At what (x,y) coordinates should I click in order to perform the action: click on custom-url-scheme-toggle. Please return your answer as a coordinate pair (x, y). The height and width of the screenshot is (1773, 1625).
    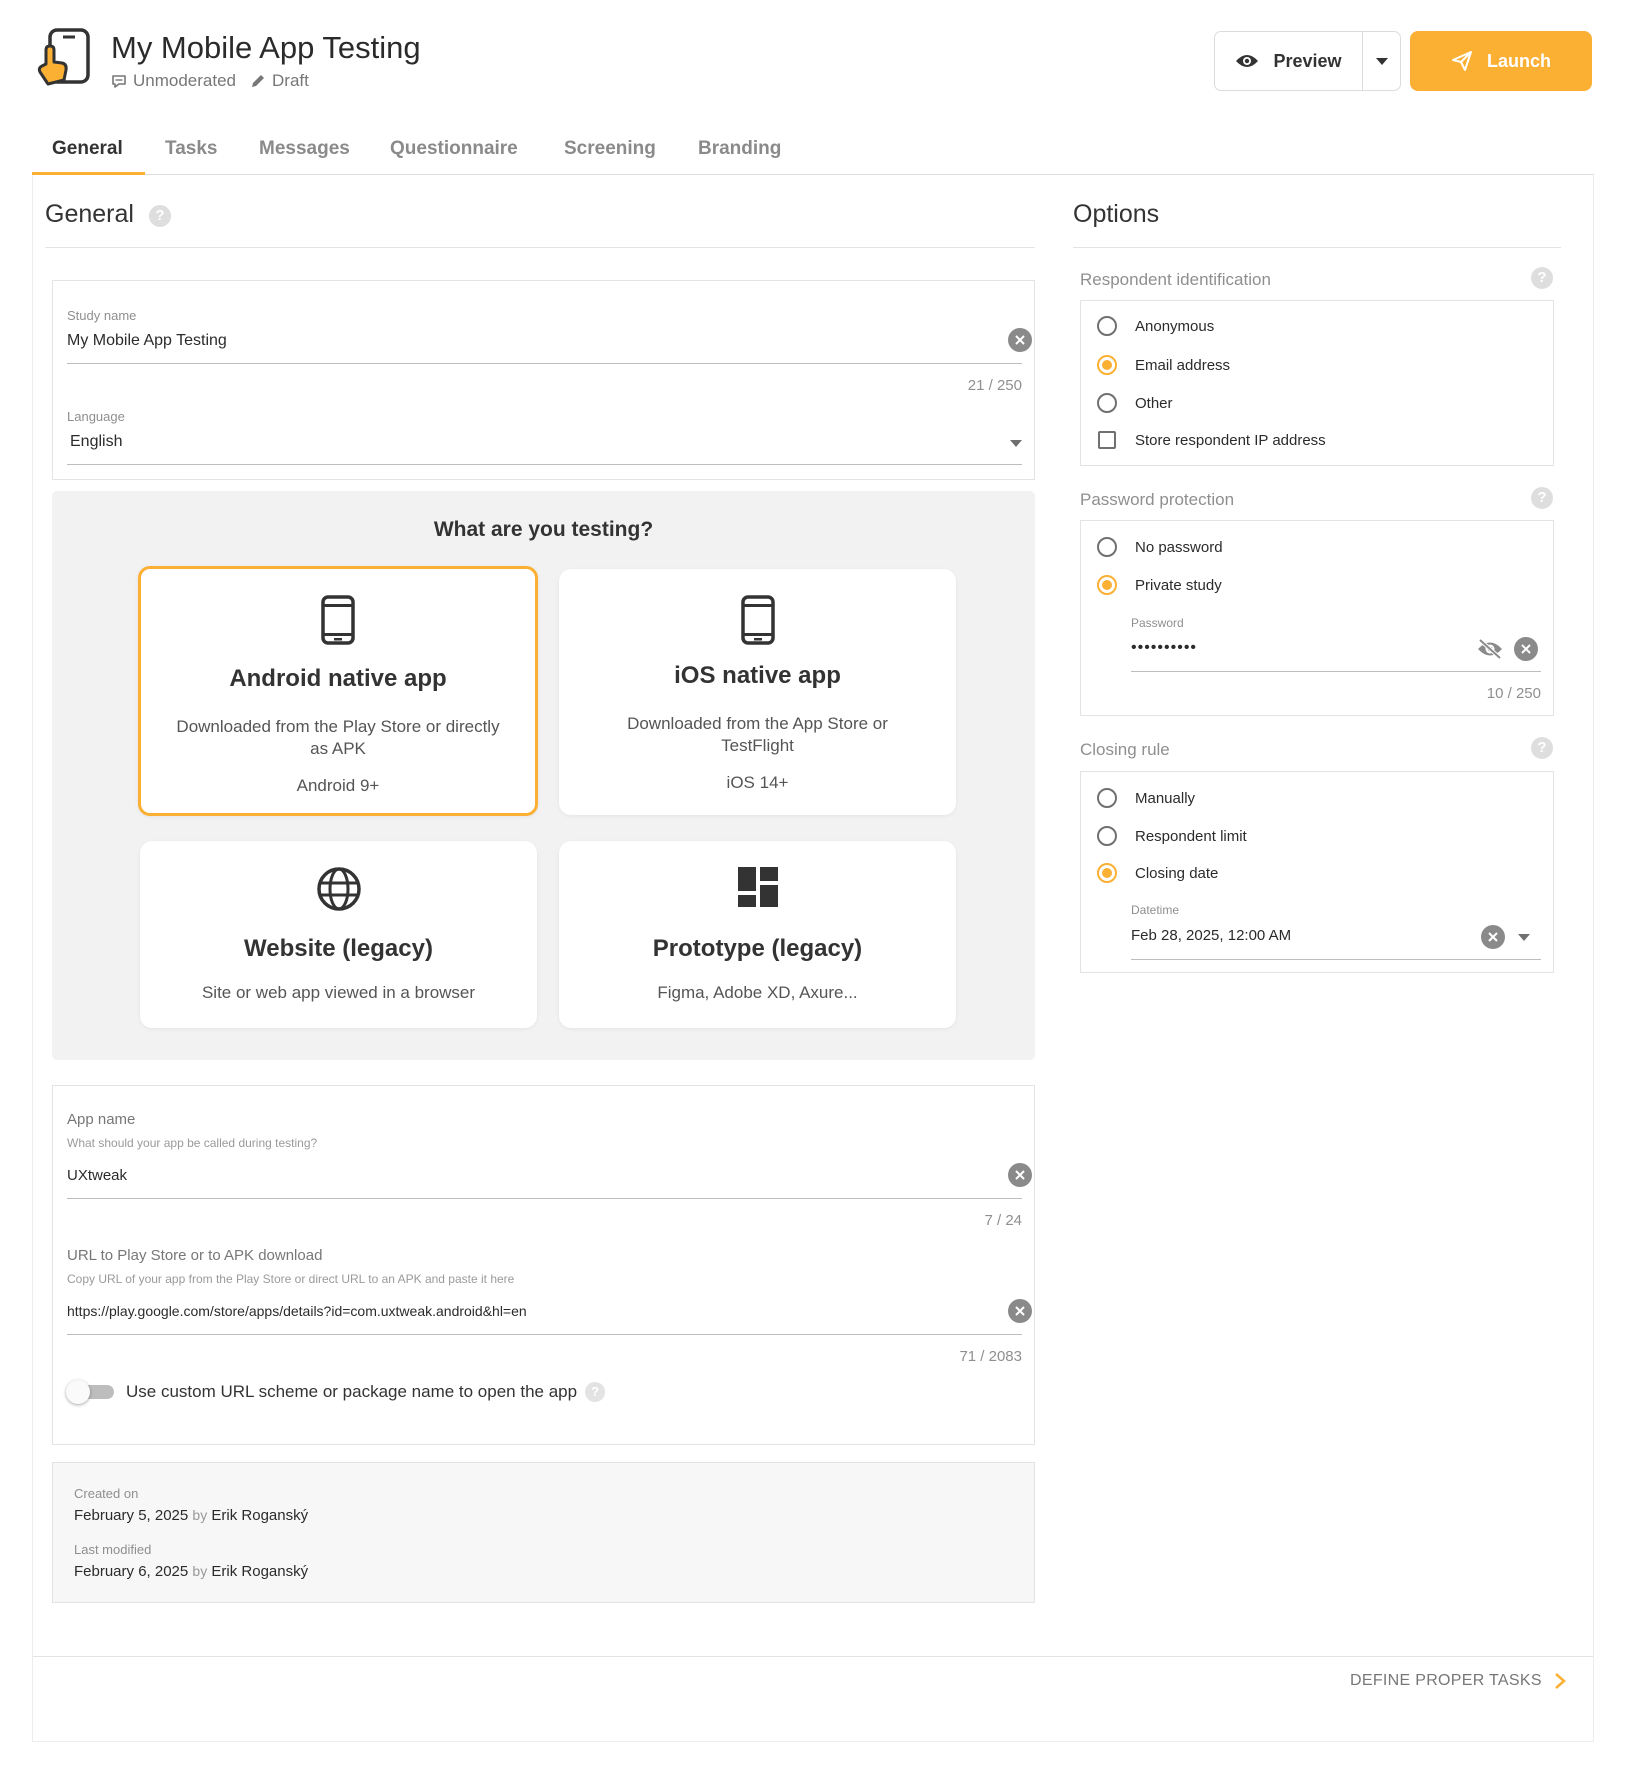
    Looking at the image, I should click on (91, 1392).